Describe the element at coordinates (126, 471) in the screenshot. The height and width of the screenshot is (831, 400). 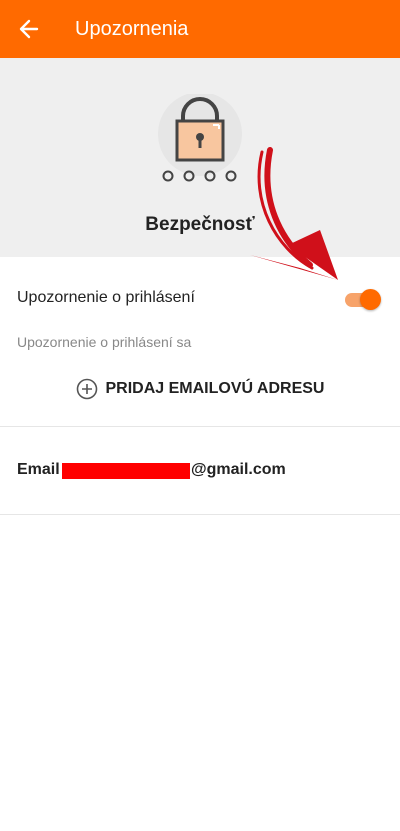
I see `redaction-bar` at that location.